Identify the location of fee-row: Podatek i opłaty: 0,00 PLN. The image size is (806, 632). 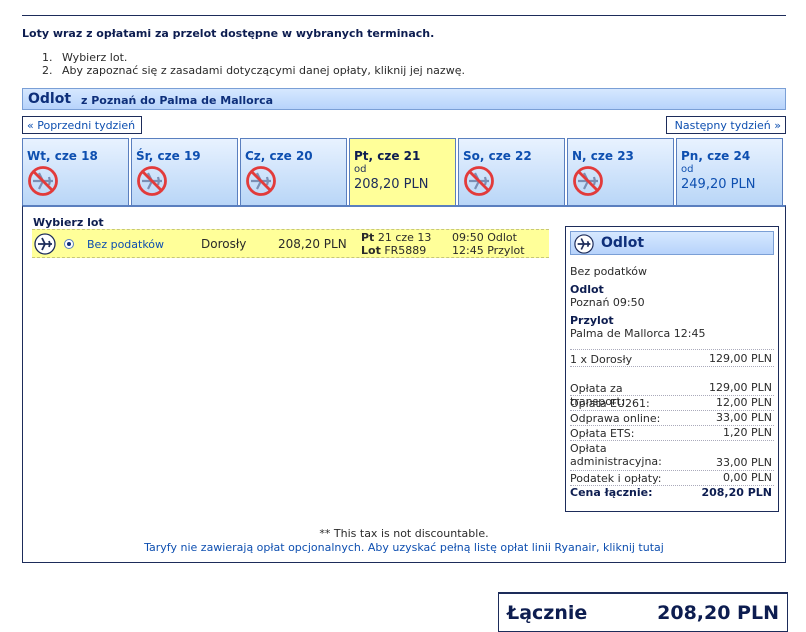
(672, 478).